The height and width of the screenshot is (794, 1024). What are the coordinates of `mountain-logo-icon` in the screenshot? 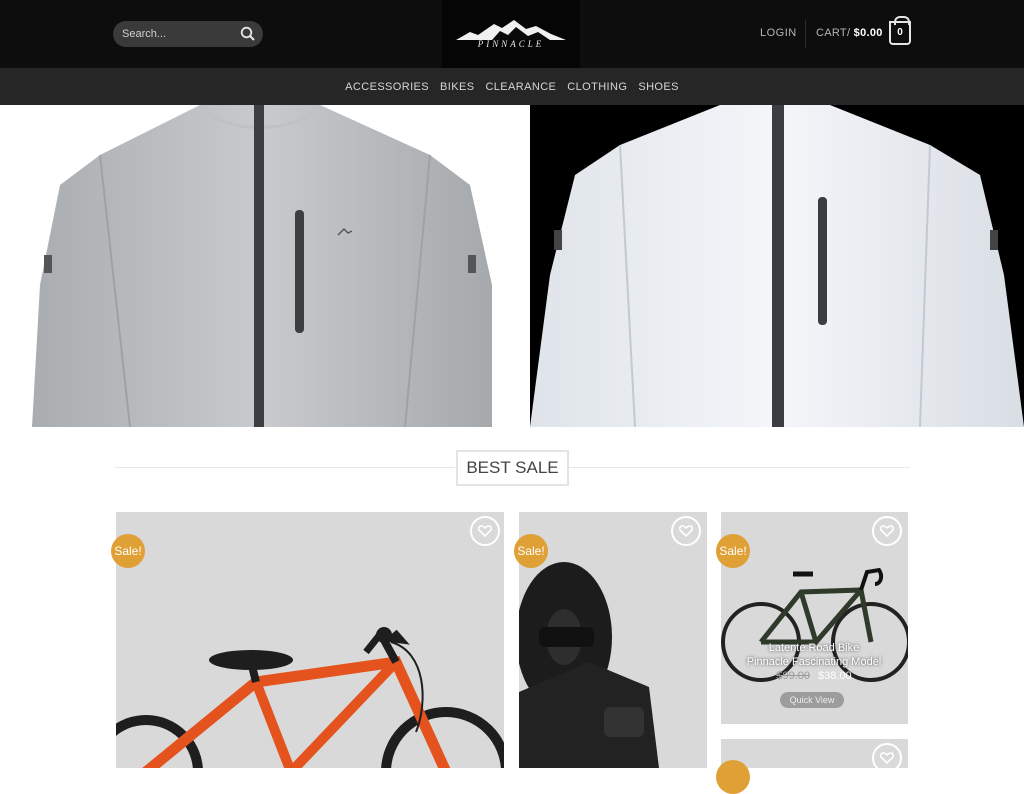 It's located at (511, 30).